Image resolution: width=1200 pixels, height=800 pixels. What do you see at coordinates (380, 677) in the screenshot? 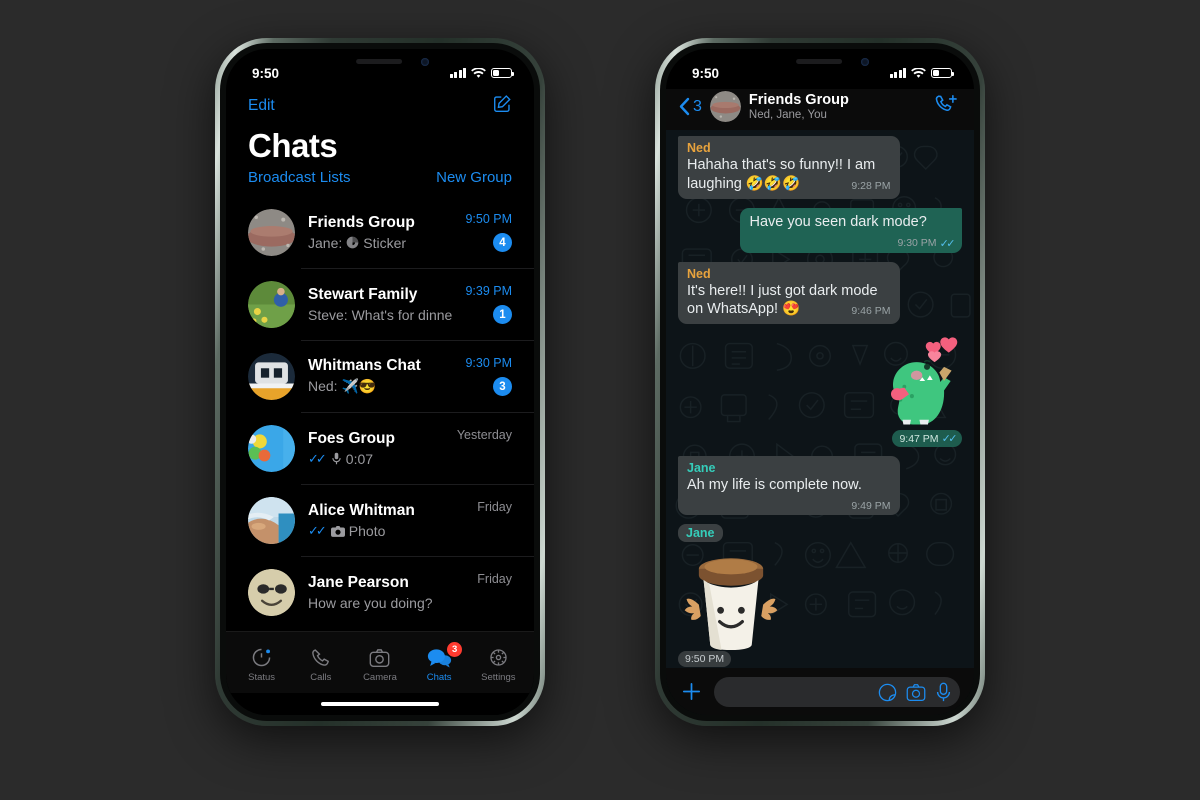
I see `tab-label: Camera` at bounding box center [380, 677].